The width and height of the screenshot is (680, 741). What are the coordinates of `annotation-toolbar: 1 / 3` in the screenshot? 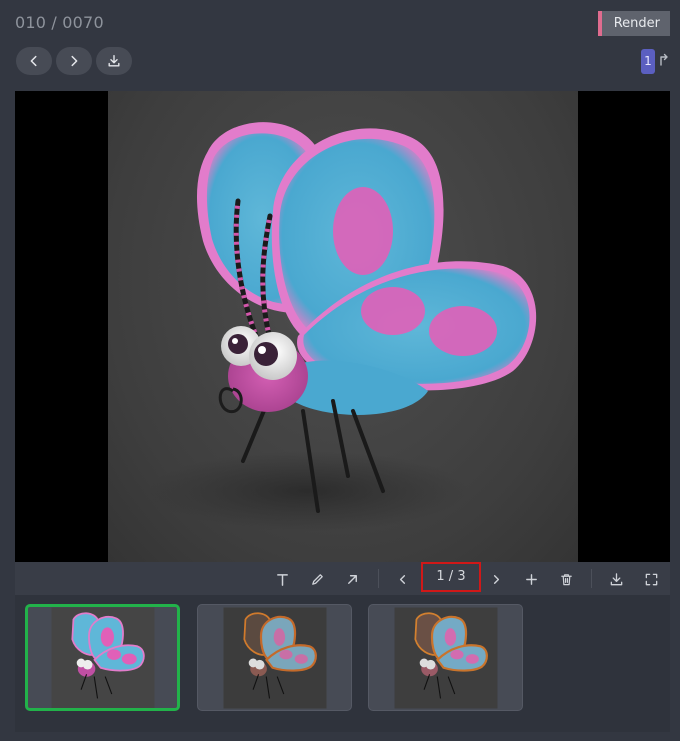 It's located at (342, 578).